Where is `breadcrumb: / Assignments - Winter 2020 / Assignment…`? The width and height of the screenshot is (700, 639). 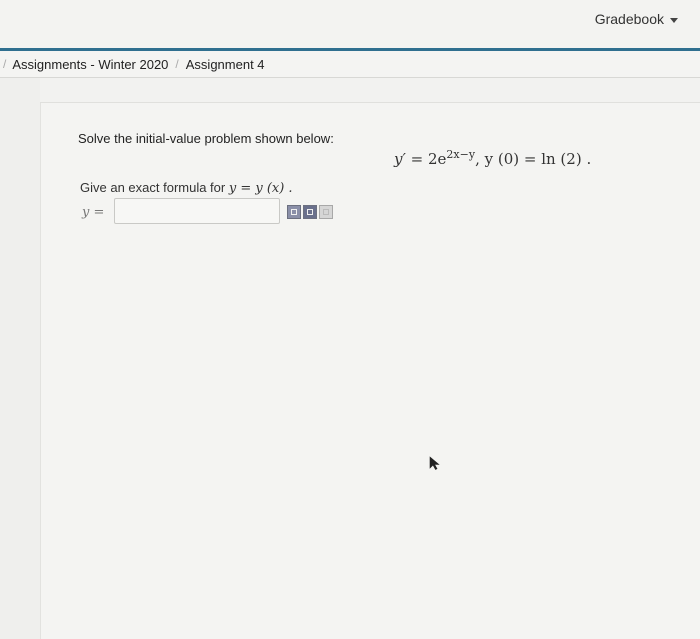
breadcrumb: / Assignments - Winter 2020 / Assignment… is located at coordinates (350, 64).